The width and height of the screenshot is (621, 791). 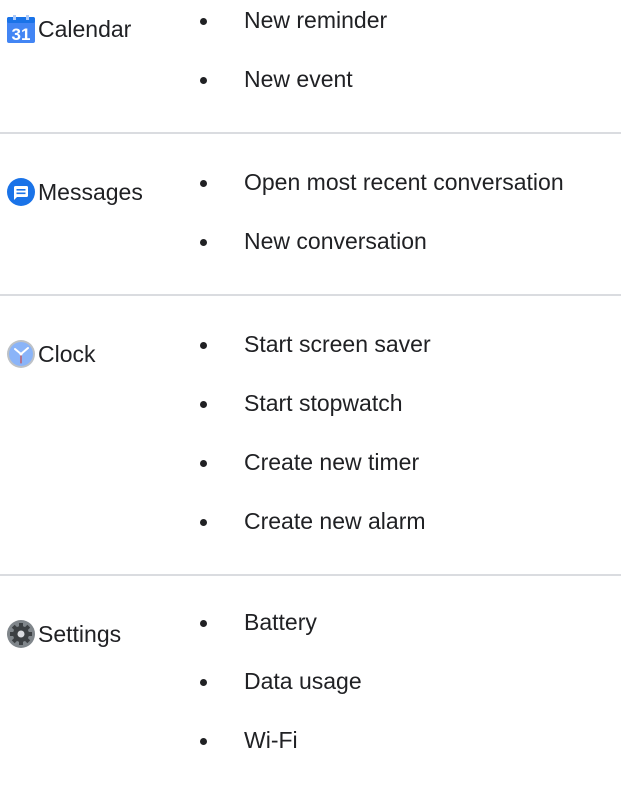 What do you see at coordinates (21, 34) in the screenshot?
I see `calendar-icon-date: 31` at bounding box center [21, 34].